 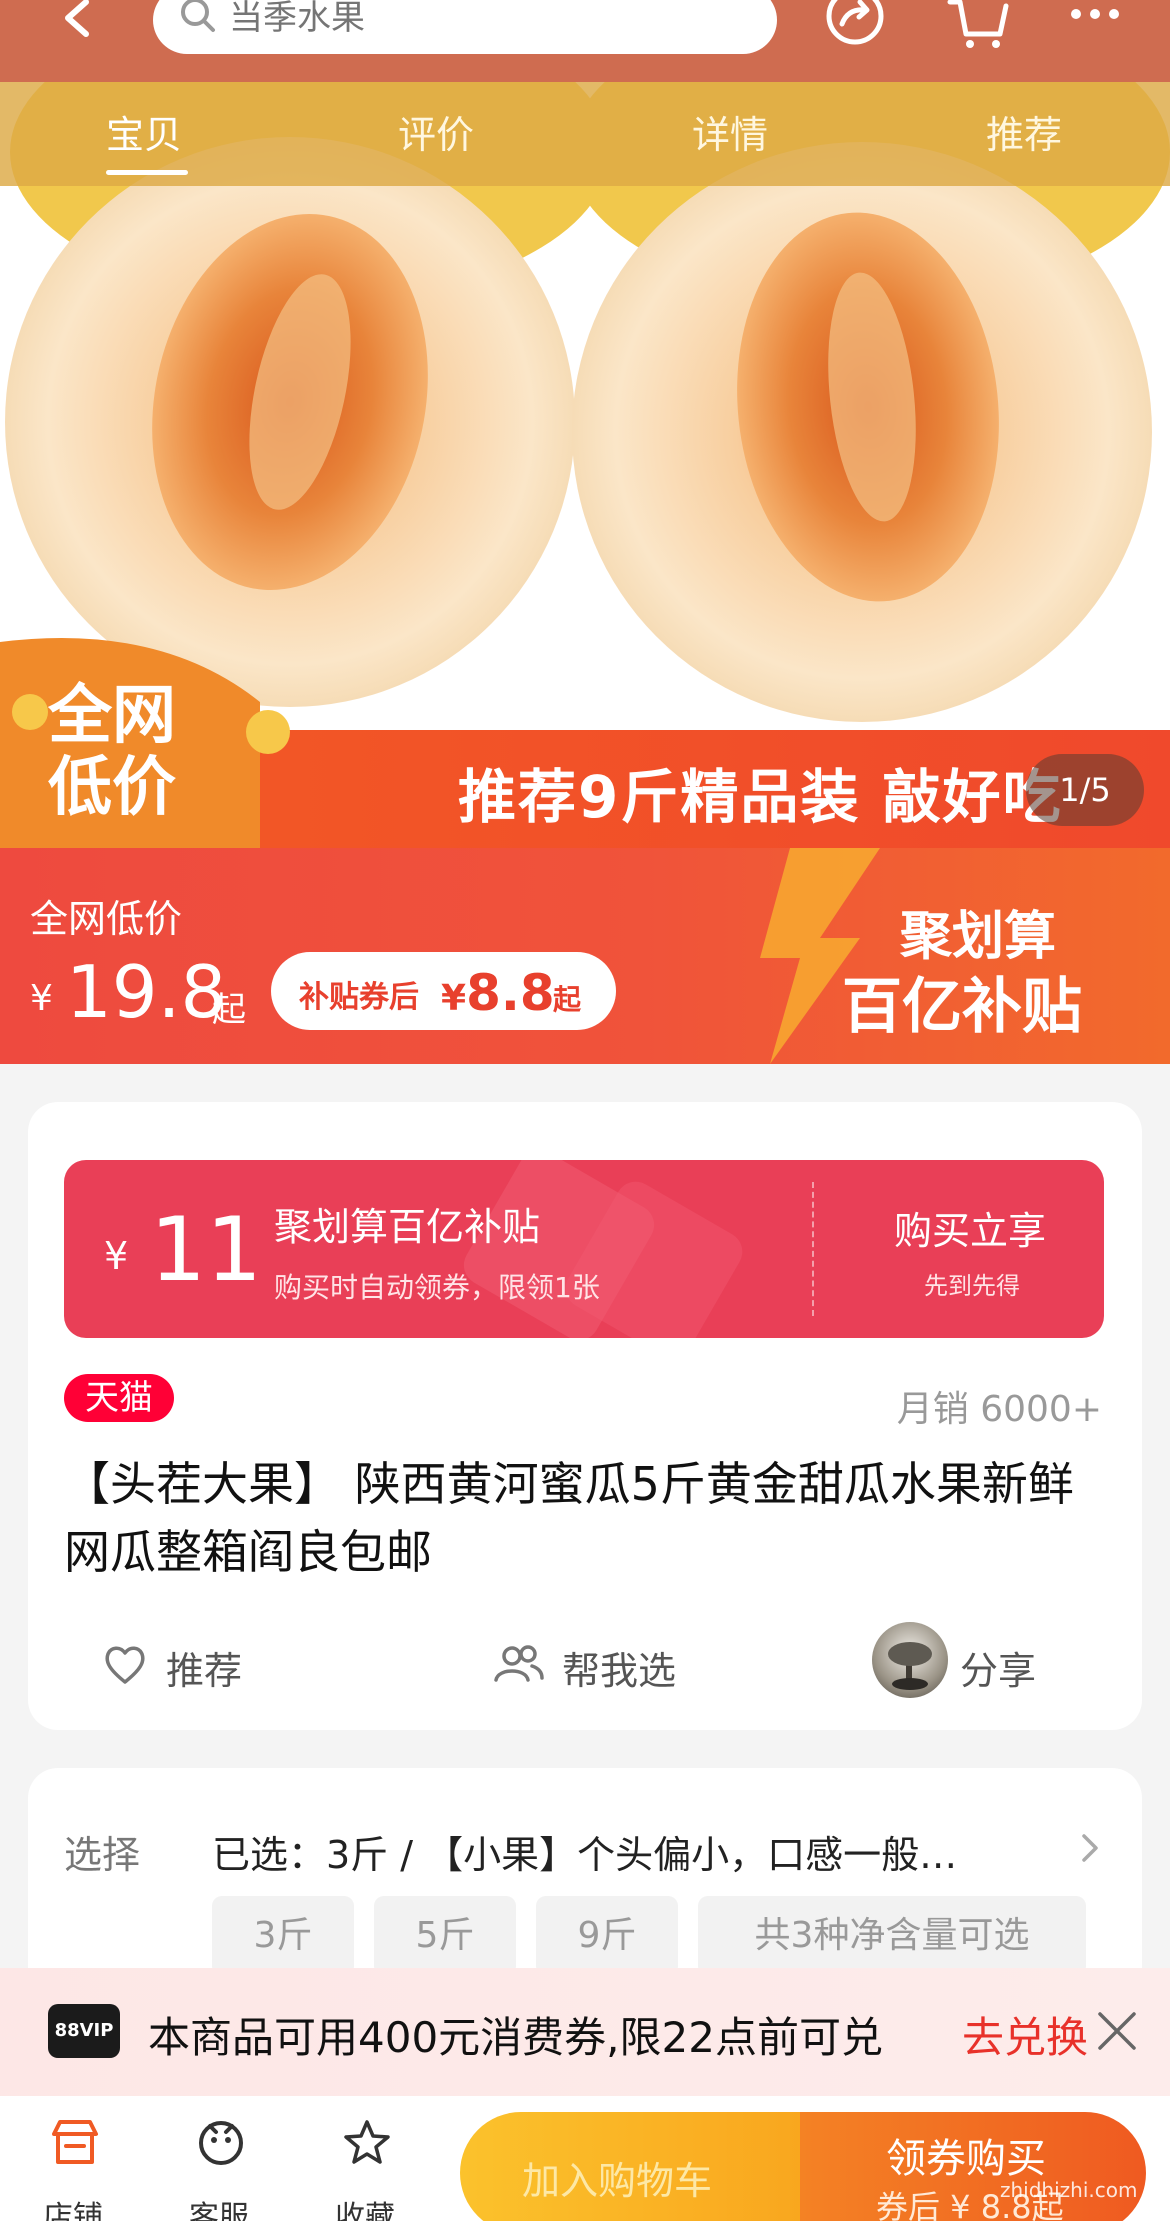 I want to click on voucher-promo-strip: 88VIP 本商品可用400元消费券,限22点前可兑 去兑换, so click(x=585, y=2032).